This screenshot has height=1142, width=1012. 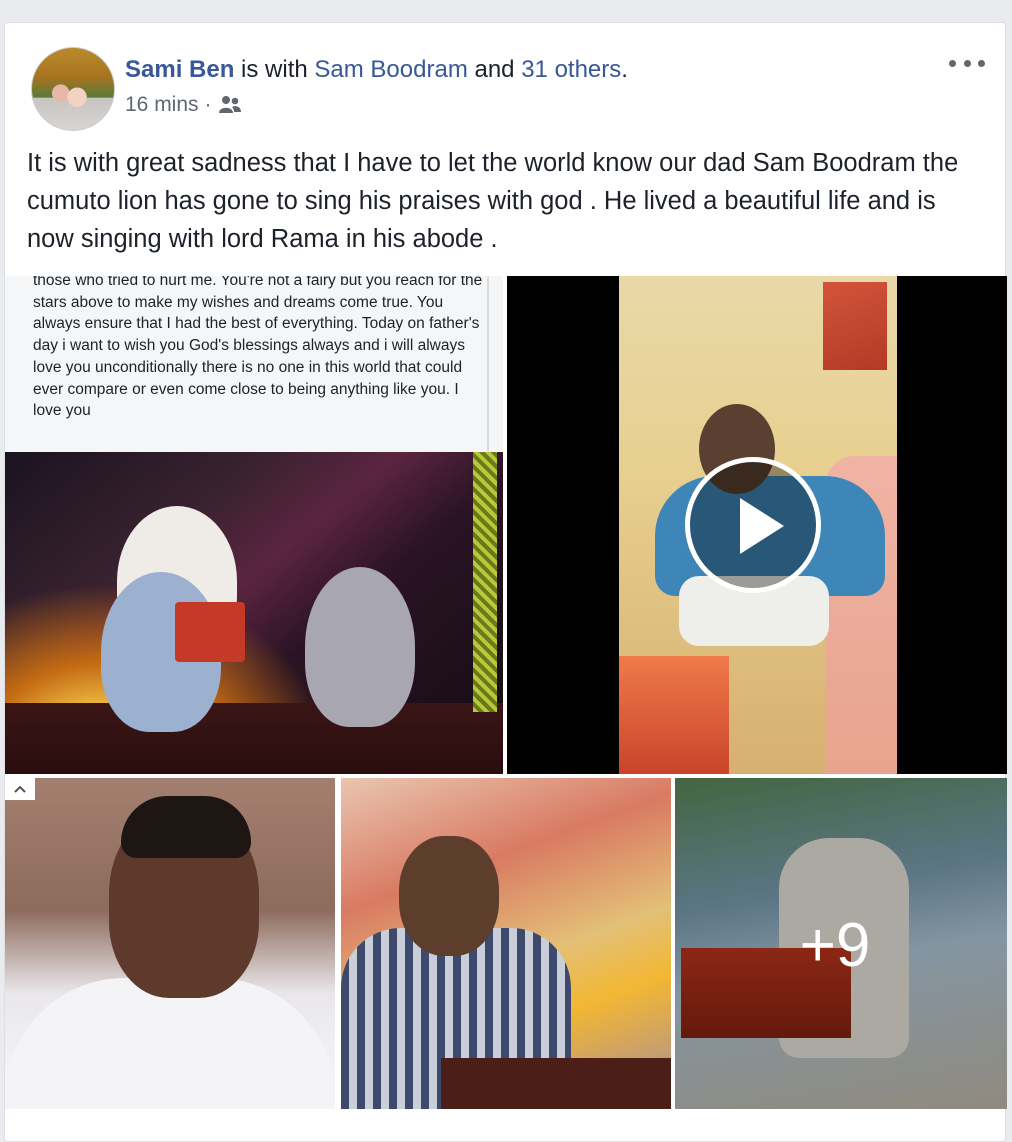 What do you see at coordinates (186, 827) in the screenshot?
I see `portrait-hair` at bounding box center [186, 827].